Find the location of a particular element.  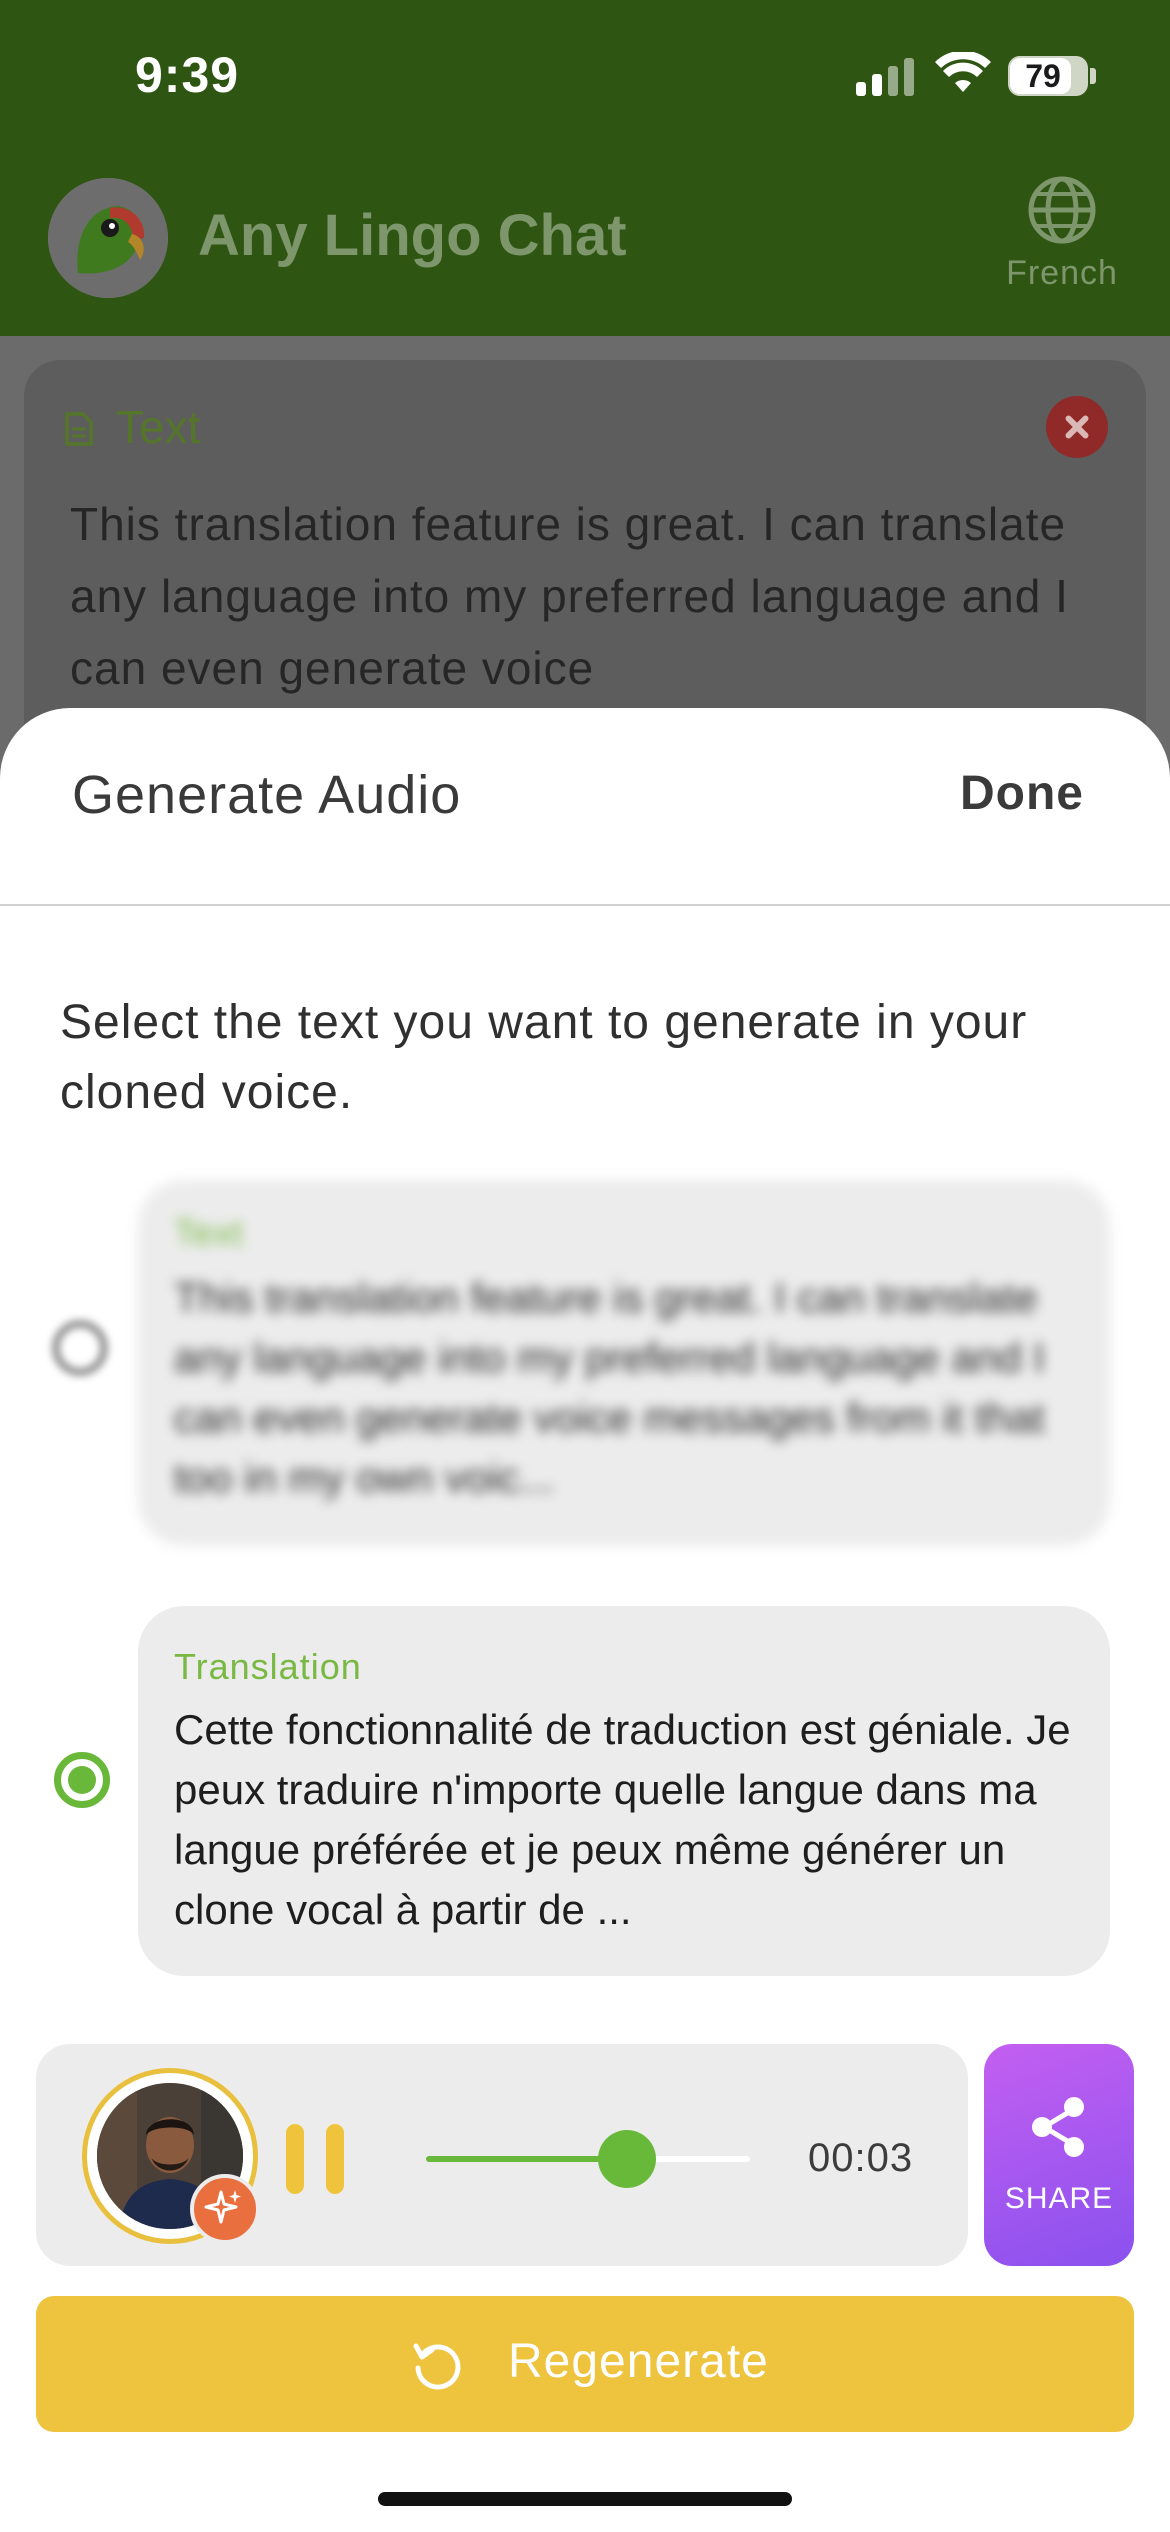

option-label: Translation is located at coordinates (268, 1666).